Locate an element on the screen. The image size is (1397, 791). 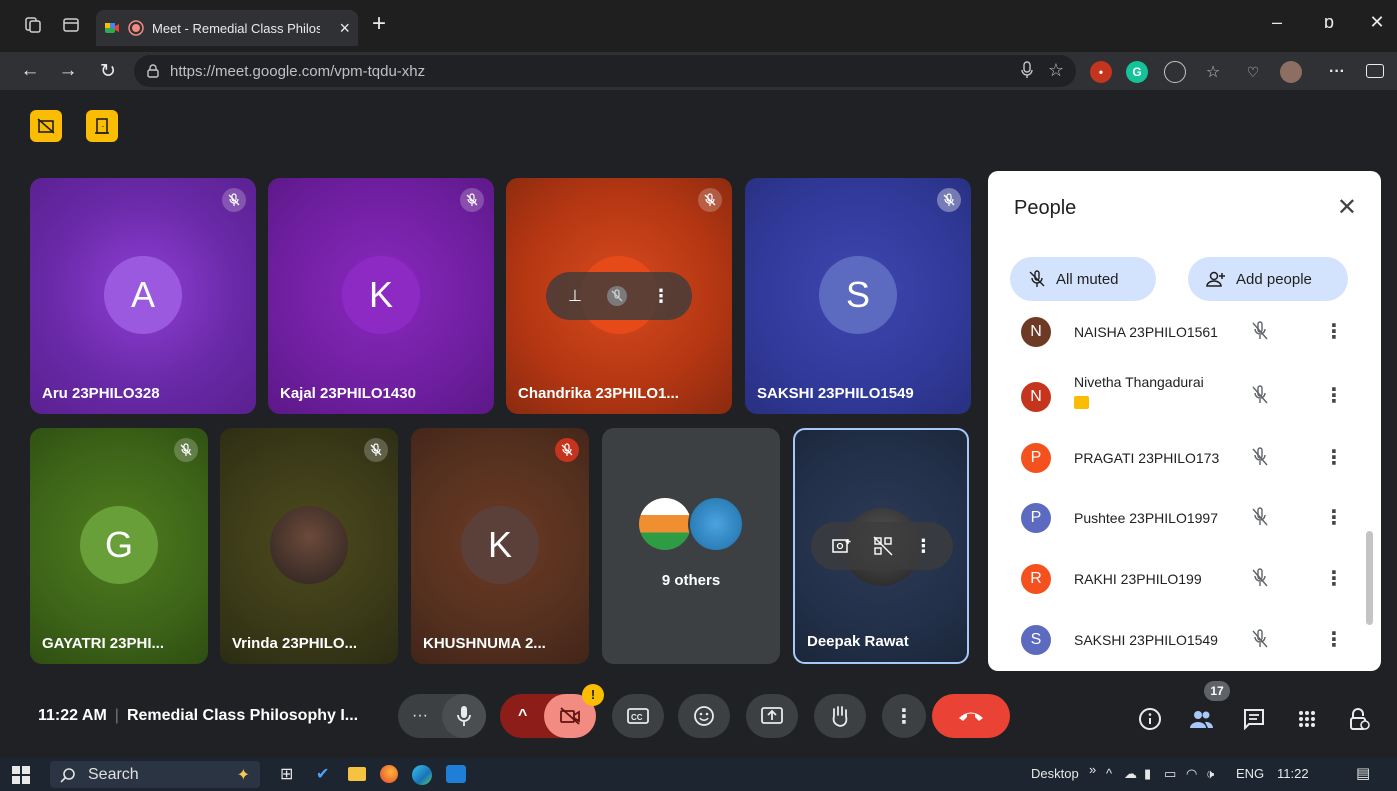
remove-icon is located at coordinates (883, 546).